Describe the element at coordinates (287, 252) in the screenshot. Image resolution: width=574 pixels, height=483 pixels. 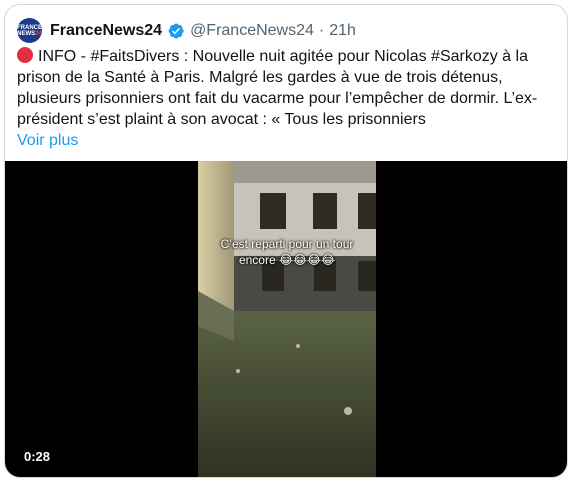
I see `video-caption: C’est reparti pour un tour encore 😂😂😂😂` at that location.